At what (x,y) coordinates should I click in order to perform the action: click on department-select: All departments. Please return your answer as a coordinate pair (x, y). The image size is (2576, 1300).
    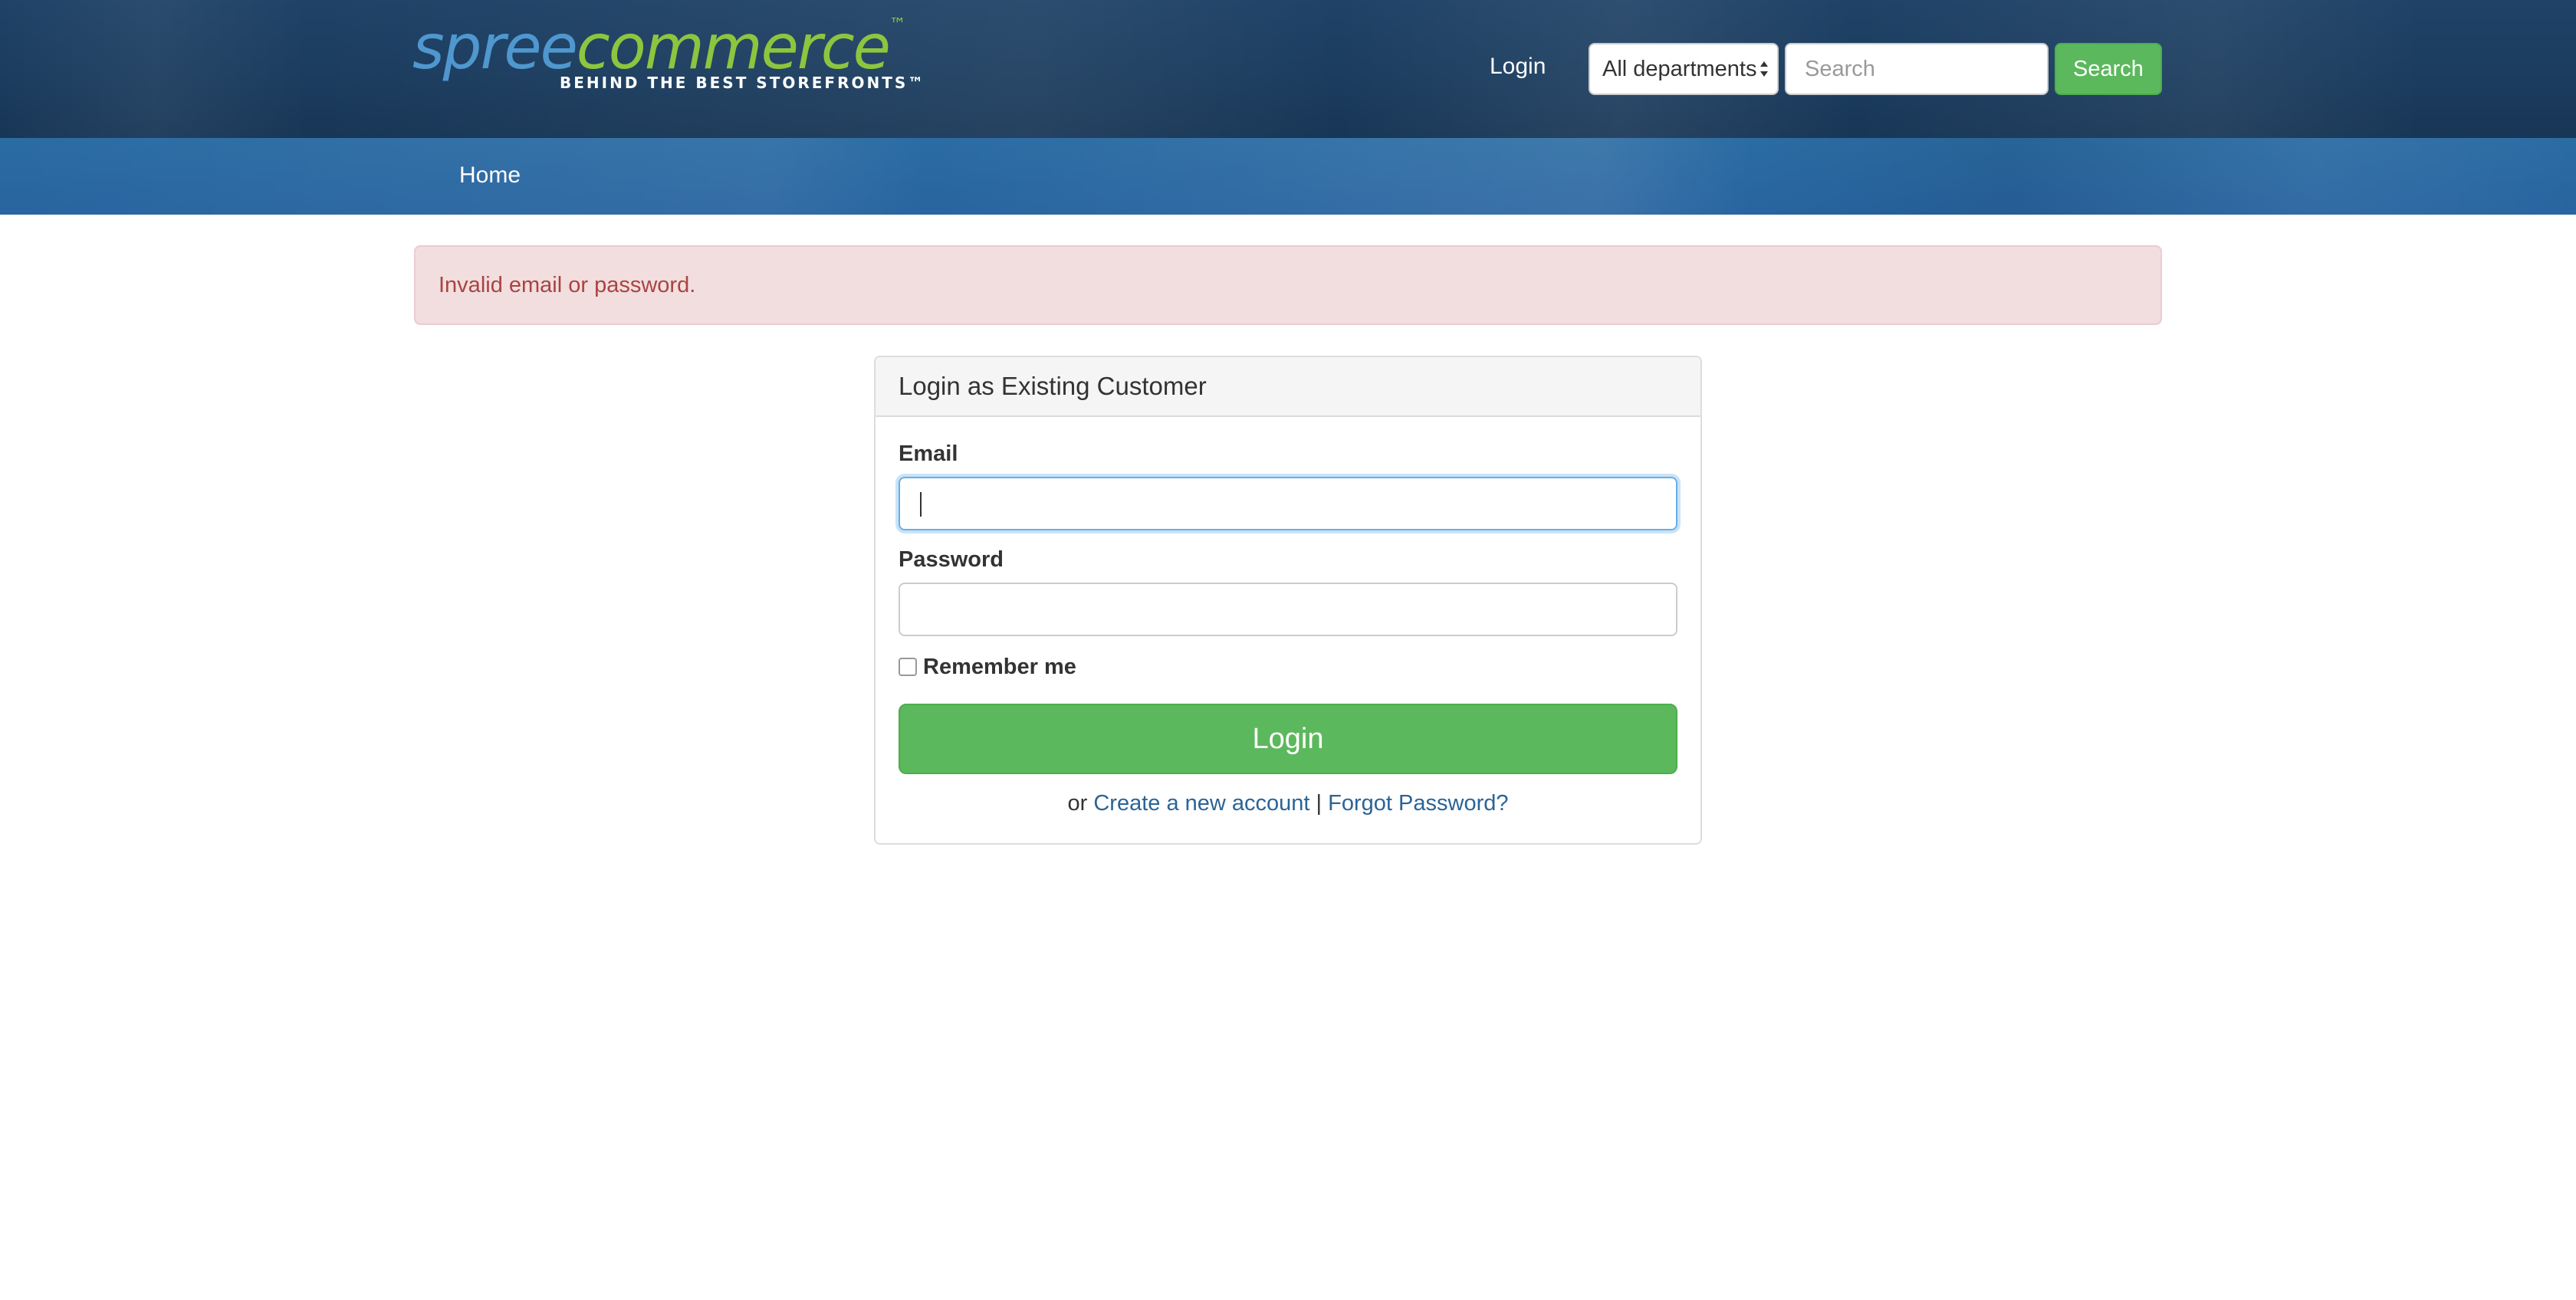
    Looking at the image, I should click on (1684, 69).